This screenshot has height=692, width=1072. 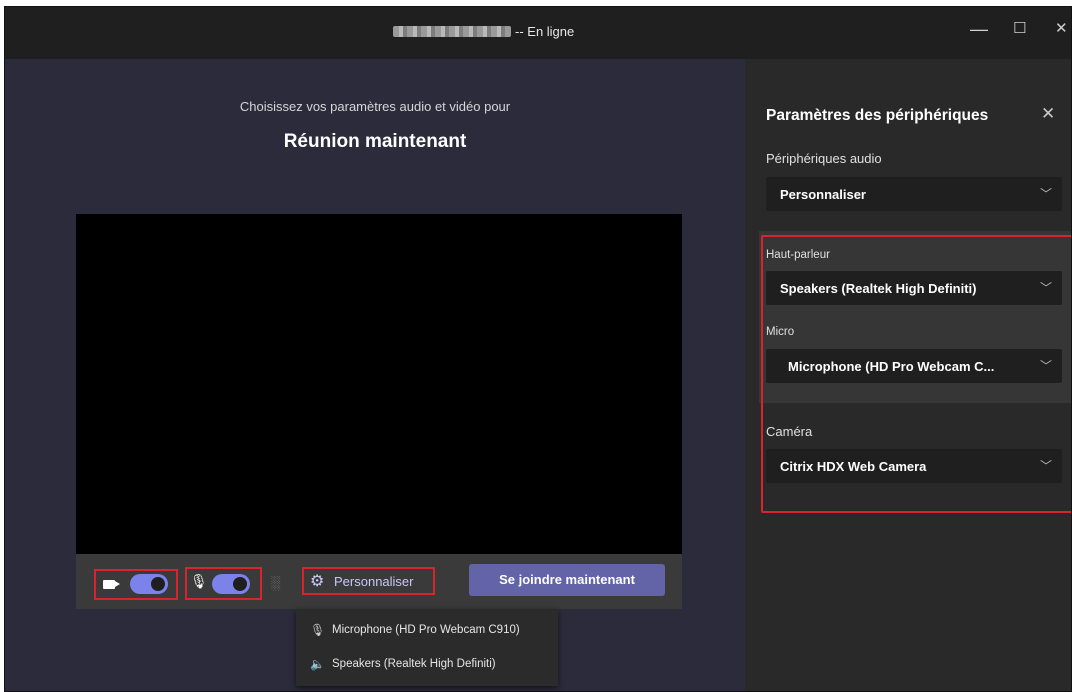 What do you see at coordinates (916, 374) in the screenshot?
I see `devices-highlight-box` at bounding box center [916, 374].